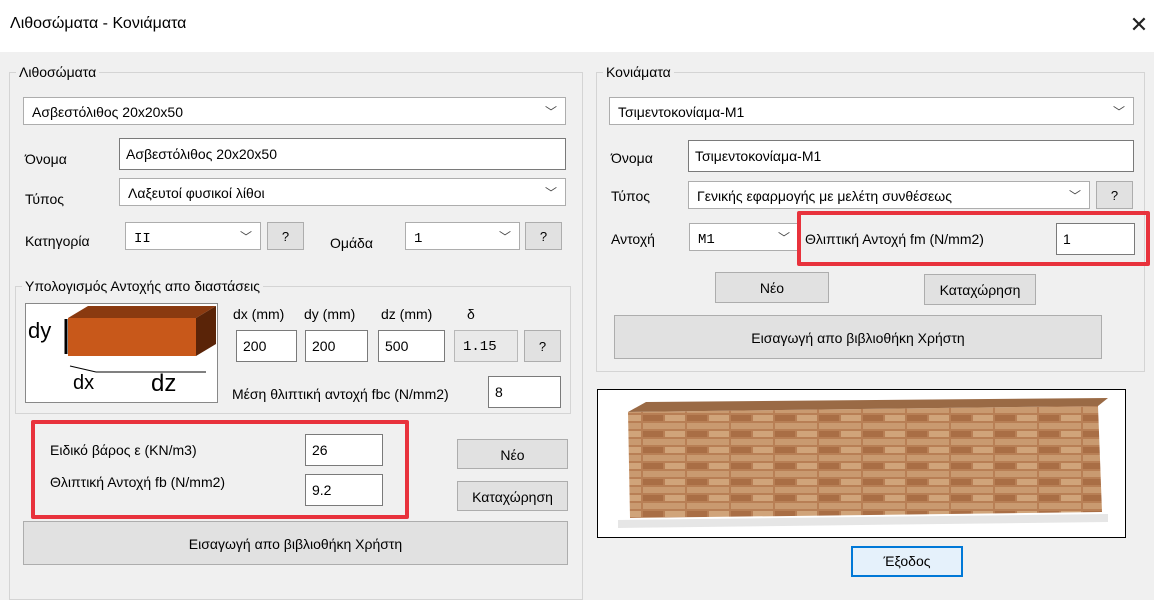 This screenshot has height=600, width=1154. Describe the element at coordinates (344, 450) in the screenshot. I see `weight-field: 26` at that location.